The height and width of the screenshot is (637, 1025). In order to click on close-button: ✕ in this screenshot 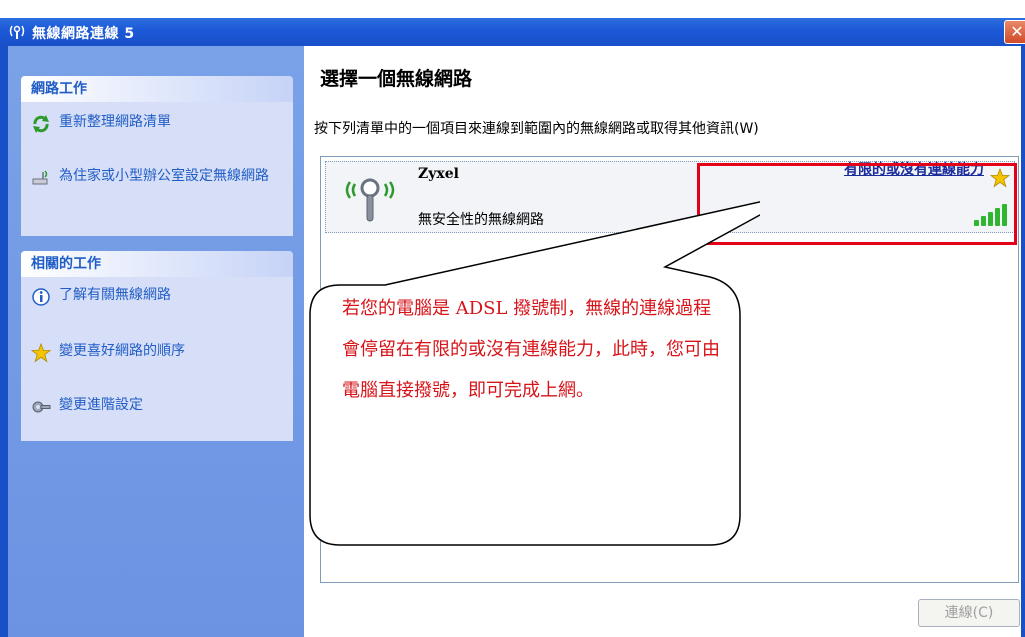, I will do `click(1014, 32)`.